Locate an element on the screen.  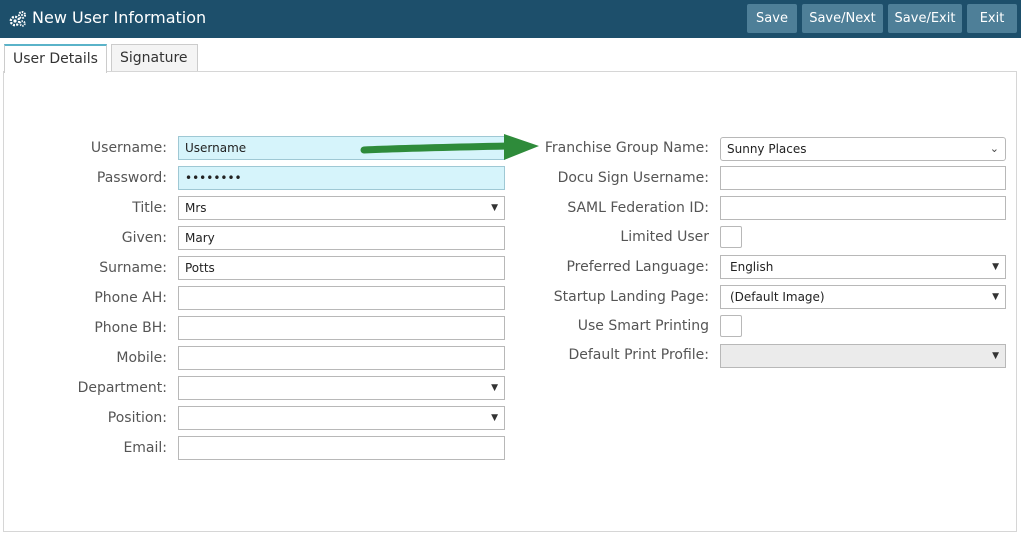
save-button: Save is located at coordinates (772, 18).